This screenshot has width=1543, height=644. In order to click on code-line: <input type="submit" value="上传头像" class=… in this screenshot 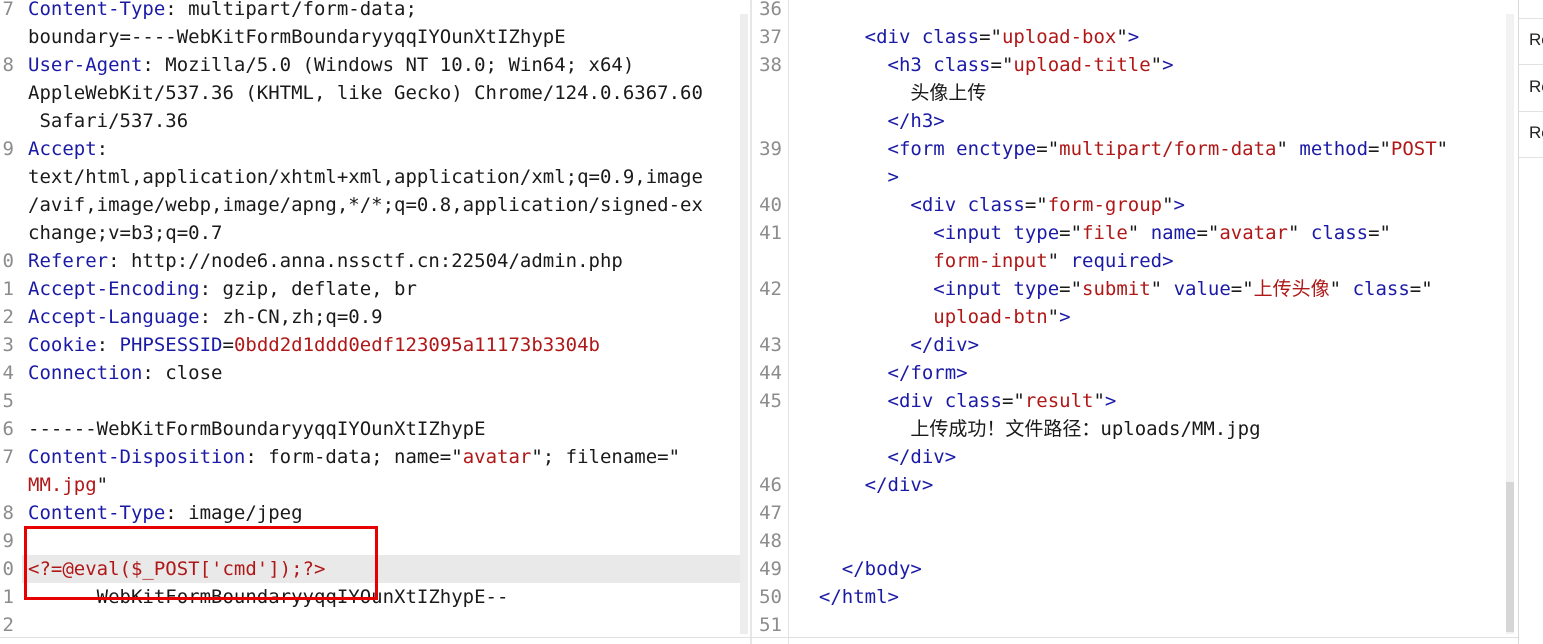, I will do `click(1122, 289)`.